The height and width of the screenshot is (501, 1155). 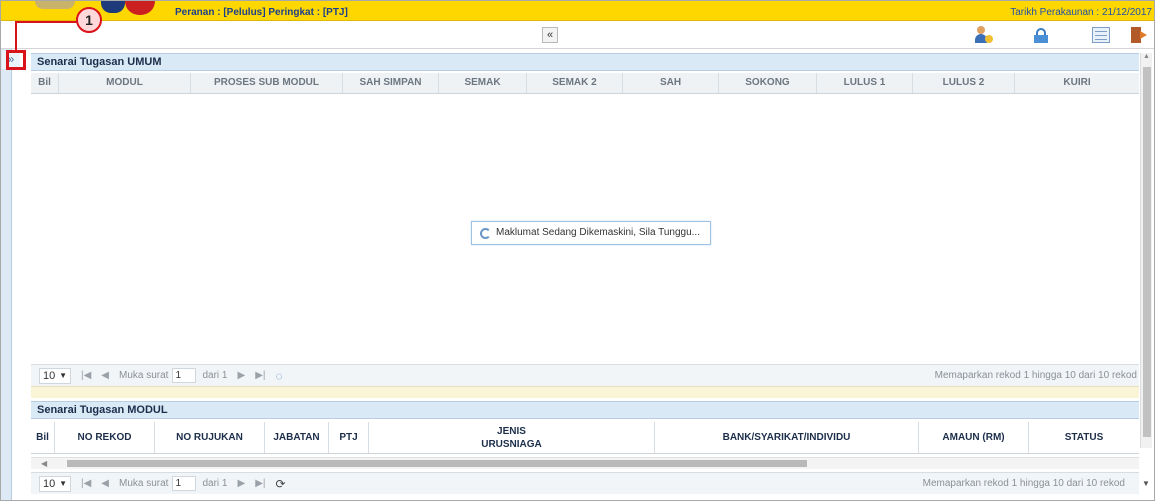 What do you see at coordinates (105, 437) in the screenshot?
I see `column-header: NO REKOD` at bounding box center [105, 437].